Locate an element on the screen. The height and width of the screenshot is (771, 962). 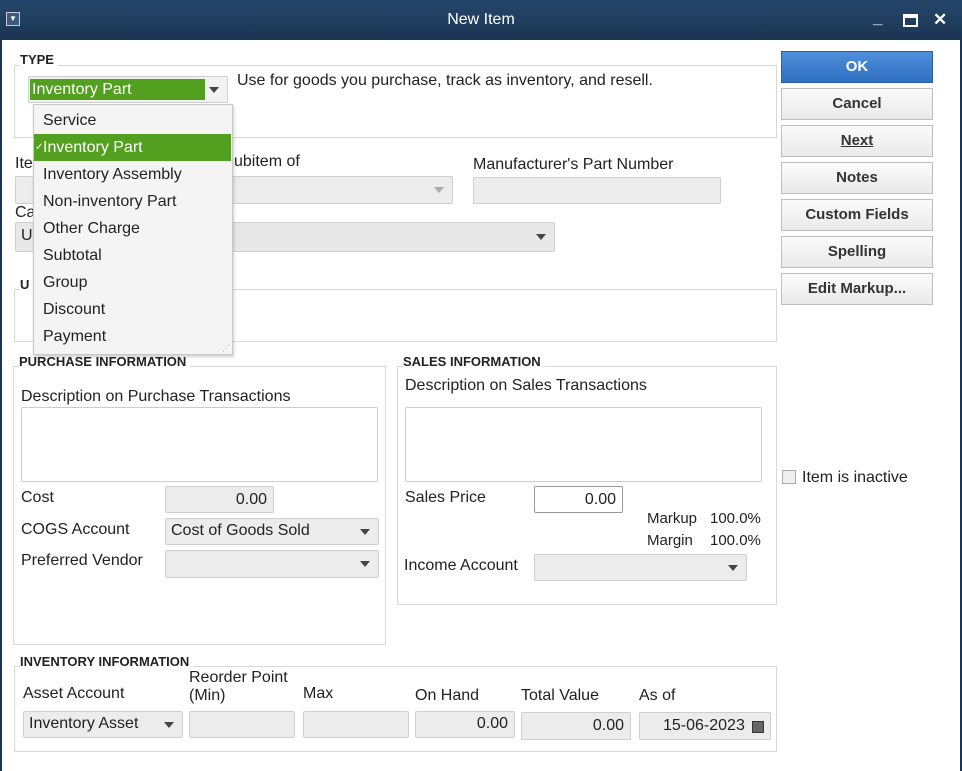
purchase-desc-input is located at coordinates (199, 444).